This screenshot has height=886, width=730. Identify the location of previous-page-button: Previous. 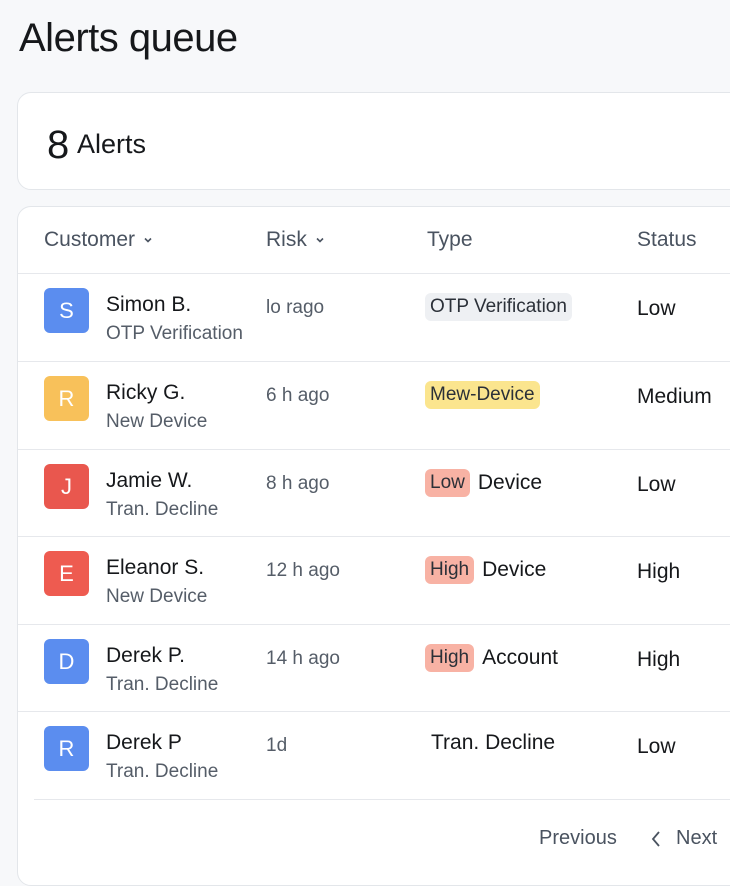
(578, 838).